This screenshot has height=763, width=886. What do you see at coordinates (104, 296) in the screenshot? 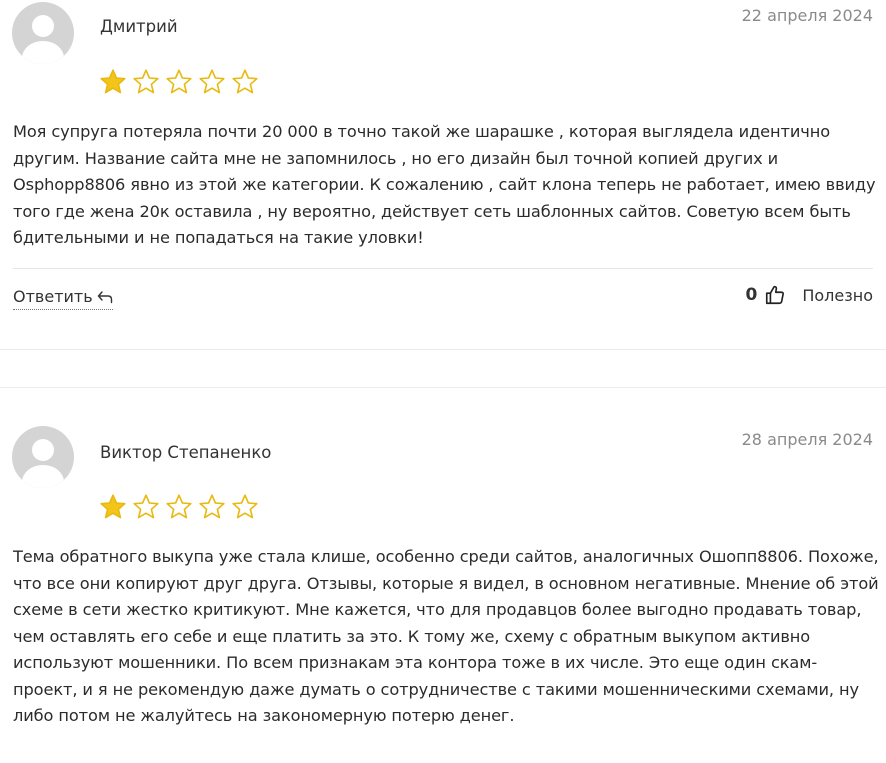
I see `reply-arrow-icon` at bounding box center [104, 296].